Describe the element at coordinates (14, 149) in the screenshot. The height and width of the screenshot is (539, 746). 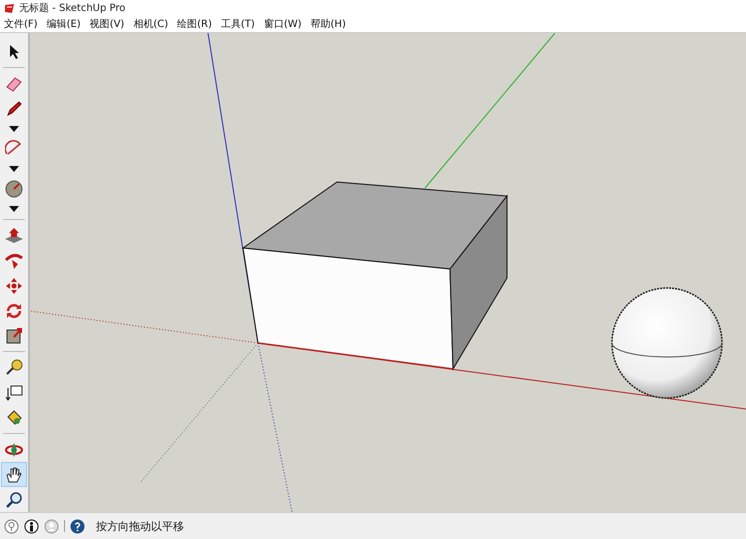
I see `arc-icon` at that location.